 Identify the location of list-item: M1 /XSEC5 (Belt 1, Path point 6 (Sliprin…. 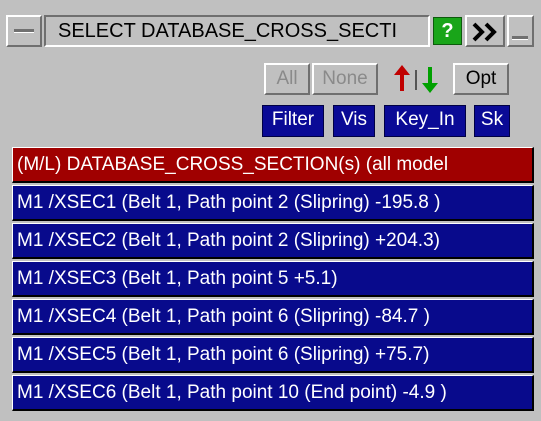
(273, 355).